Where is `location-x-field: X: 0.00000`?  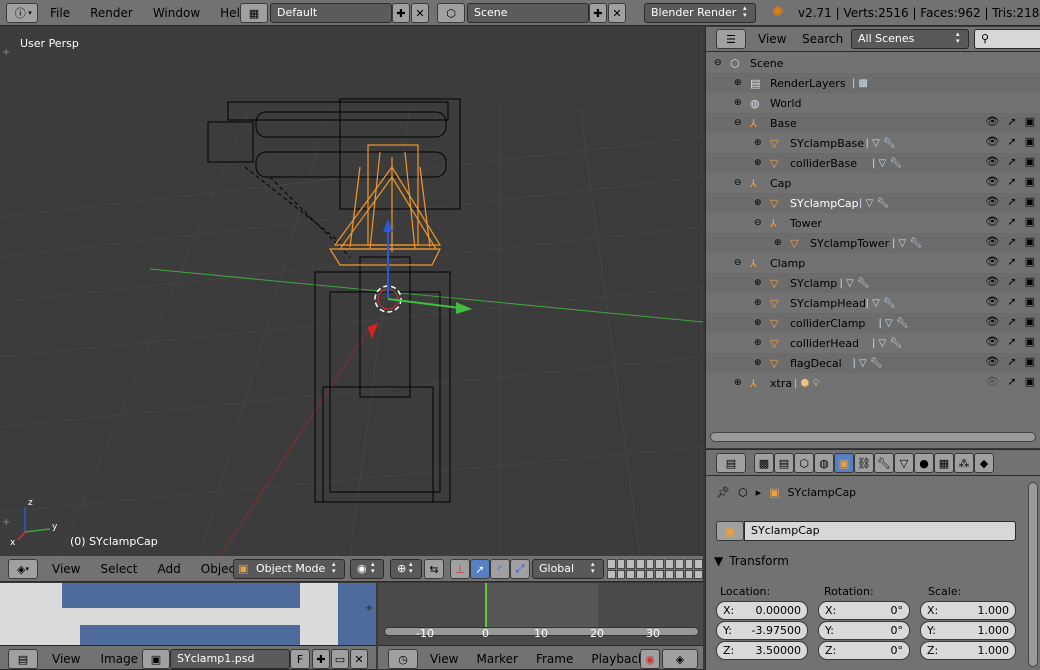
location-x-field: X: 0.00000 is located at coordinates (762, 610).